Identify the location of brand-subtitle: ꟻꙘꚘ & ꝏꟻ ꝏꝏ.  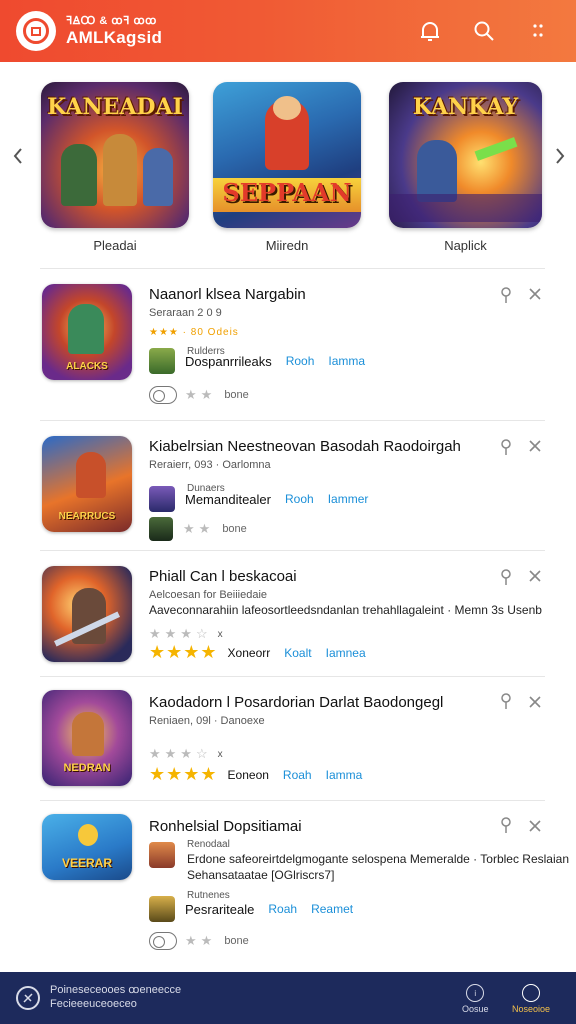
(111, 21).